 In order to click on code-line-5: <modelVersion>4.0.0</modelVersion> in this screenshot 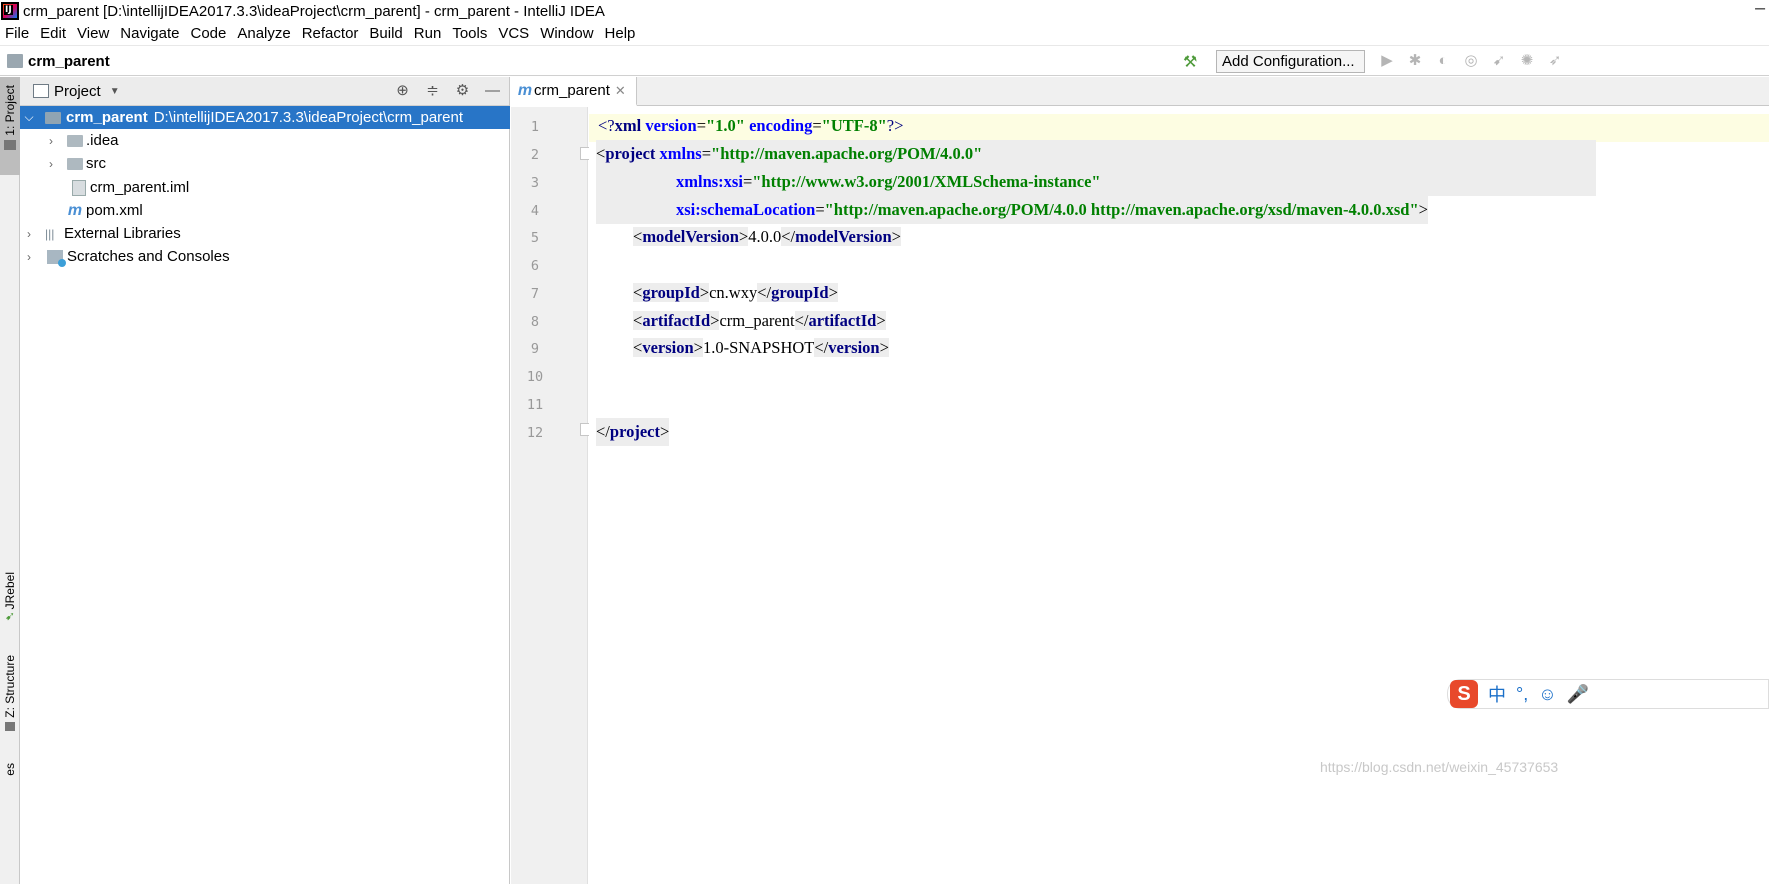, I will do `click(767, 237)`.